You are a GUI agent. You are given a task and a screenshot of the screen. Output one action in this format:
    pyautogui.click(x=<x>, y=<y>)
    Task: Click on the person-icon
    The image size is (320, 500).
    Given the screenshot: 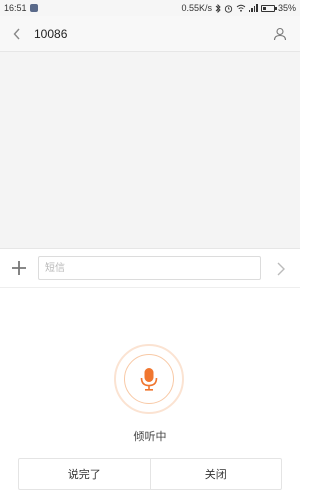 What is the action you would take?
    pyautogui.click(x=280, y=34)
    